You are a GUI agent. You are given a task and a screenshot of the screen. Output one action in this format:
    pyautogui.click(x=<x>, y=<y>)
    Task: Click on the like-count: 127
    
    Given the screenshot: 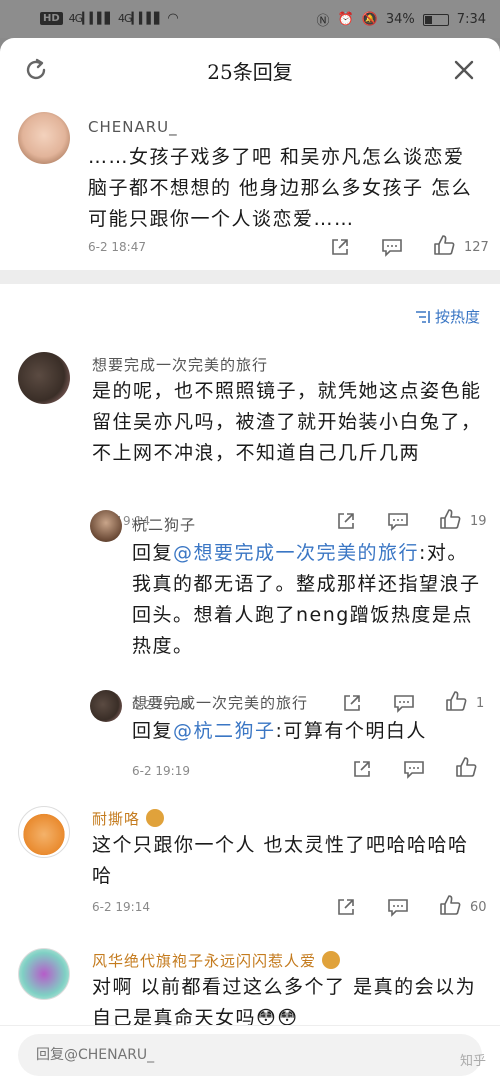 What is the action you would take?
    pyautogui.click(x=476, y=247)
    